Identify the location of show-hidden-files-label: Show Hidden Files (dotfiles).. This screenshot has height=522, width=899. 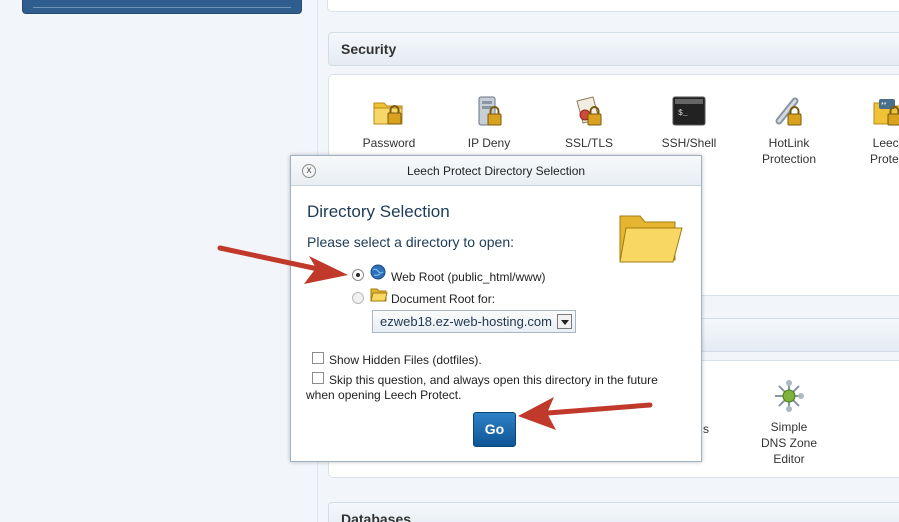
(405, 360).